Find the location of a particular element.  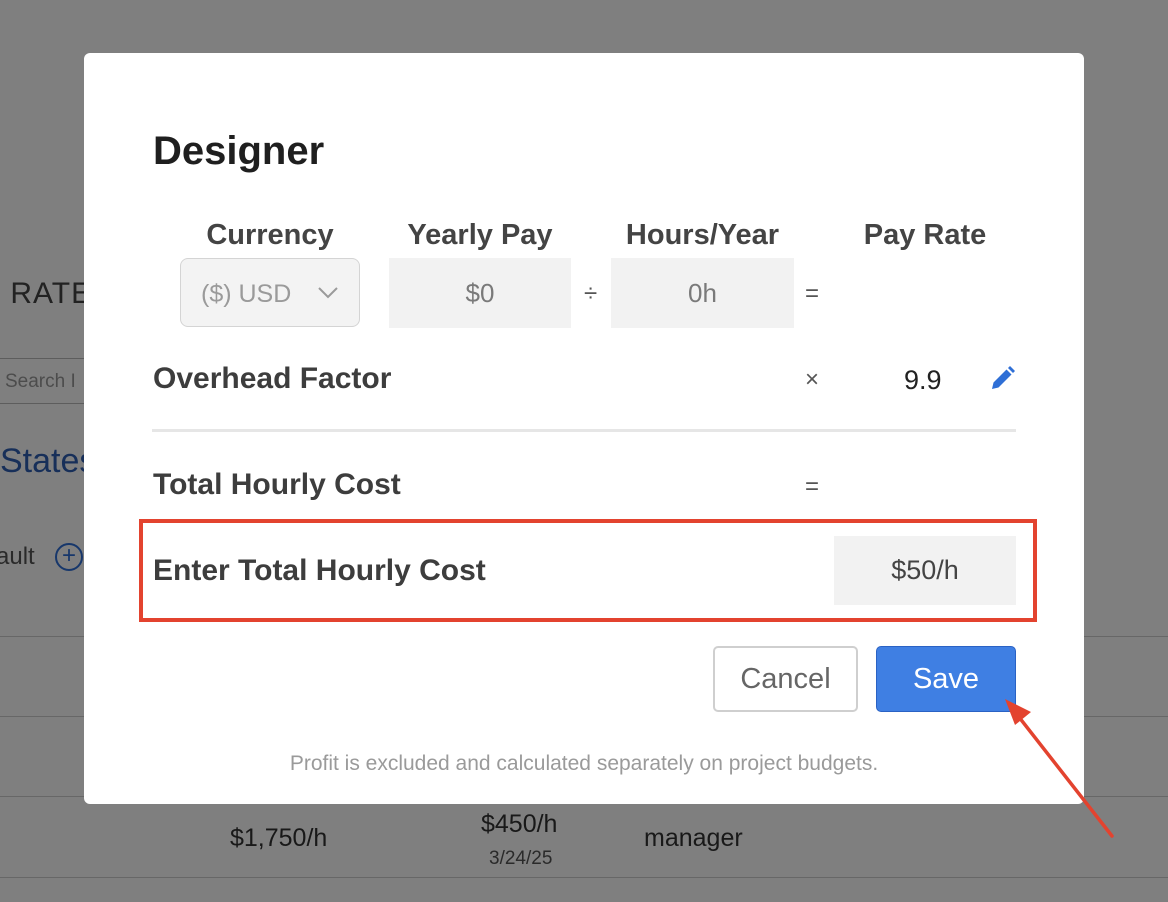

cancel-button: Cancel is located at coordinates (785, 679).